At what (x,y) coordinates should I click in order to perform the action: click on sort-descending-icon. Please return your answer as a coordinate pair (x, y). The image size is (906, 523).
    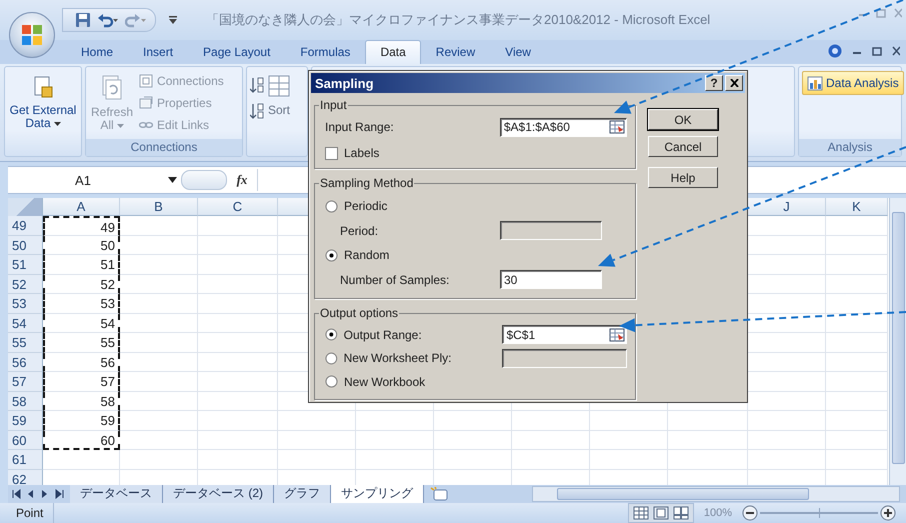
    Looking at the image, I should click on (257, 111).